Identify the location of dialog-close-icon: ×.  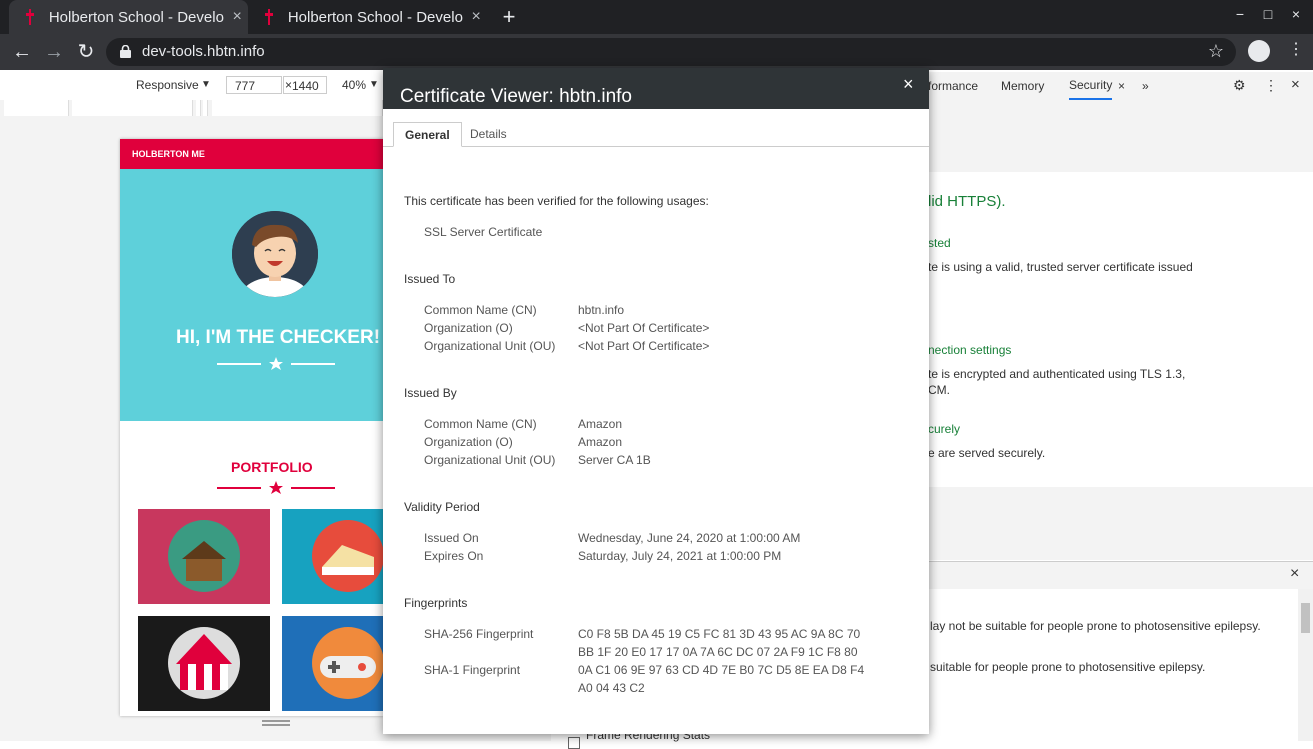
(908, 84).